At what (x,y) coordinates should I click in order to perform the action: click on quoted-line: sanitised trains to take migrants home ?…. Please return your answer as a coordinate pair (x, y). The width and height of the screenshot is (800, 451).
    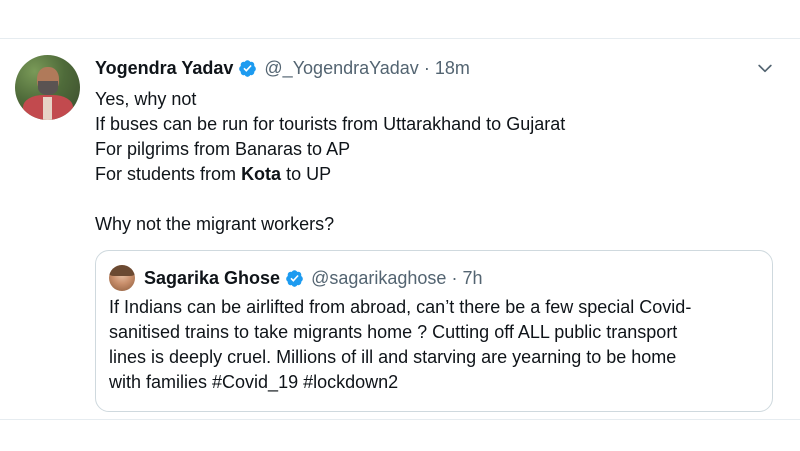
    Looking at the image, I should click on (393, 332).